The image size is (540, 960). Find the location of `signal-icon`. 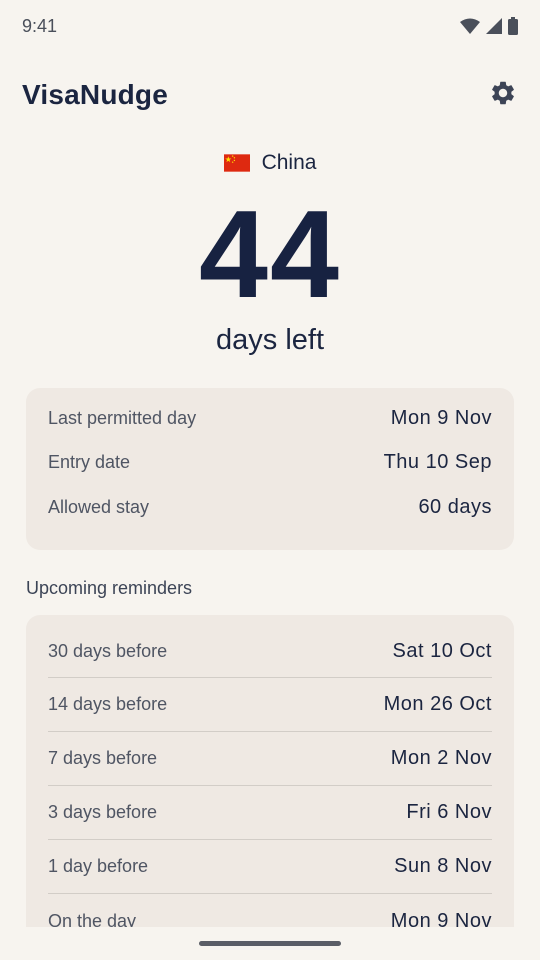

signal-icon is located at coordinates (494, 26).